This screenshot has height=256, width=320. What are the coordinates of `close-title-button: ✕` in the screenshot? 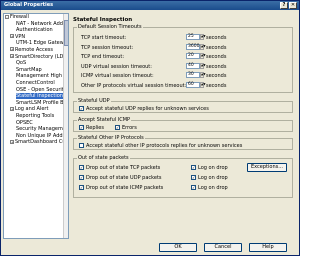 It's located at (293, 5).